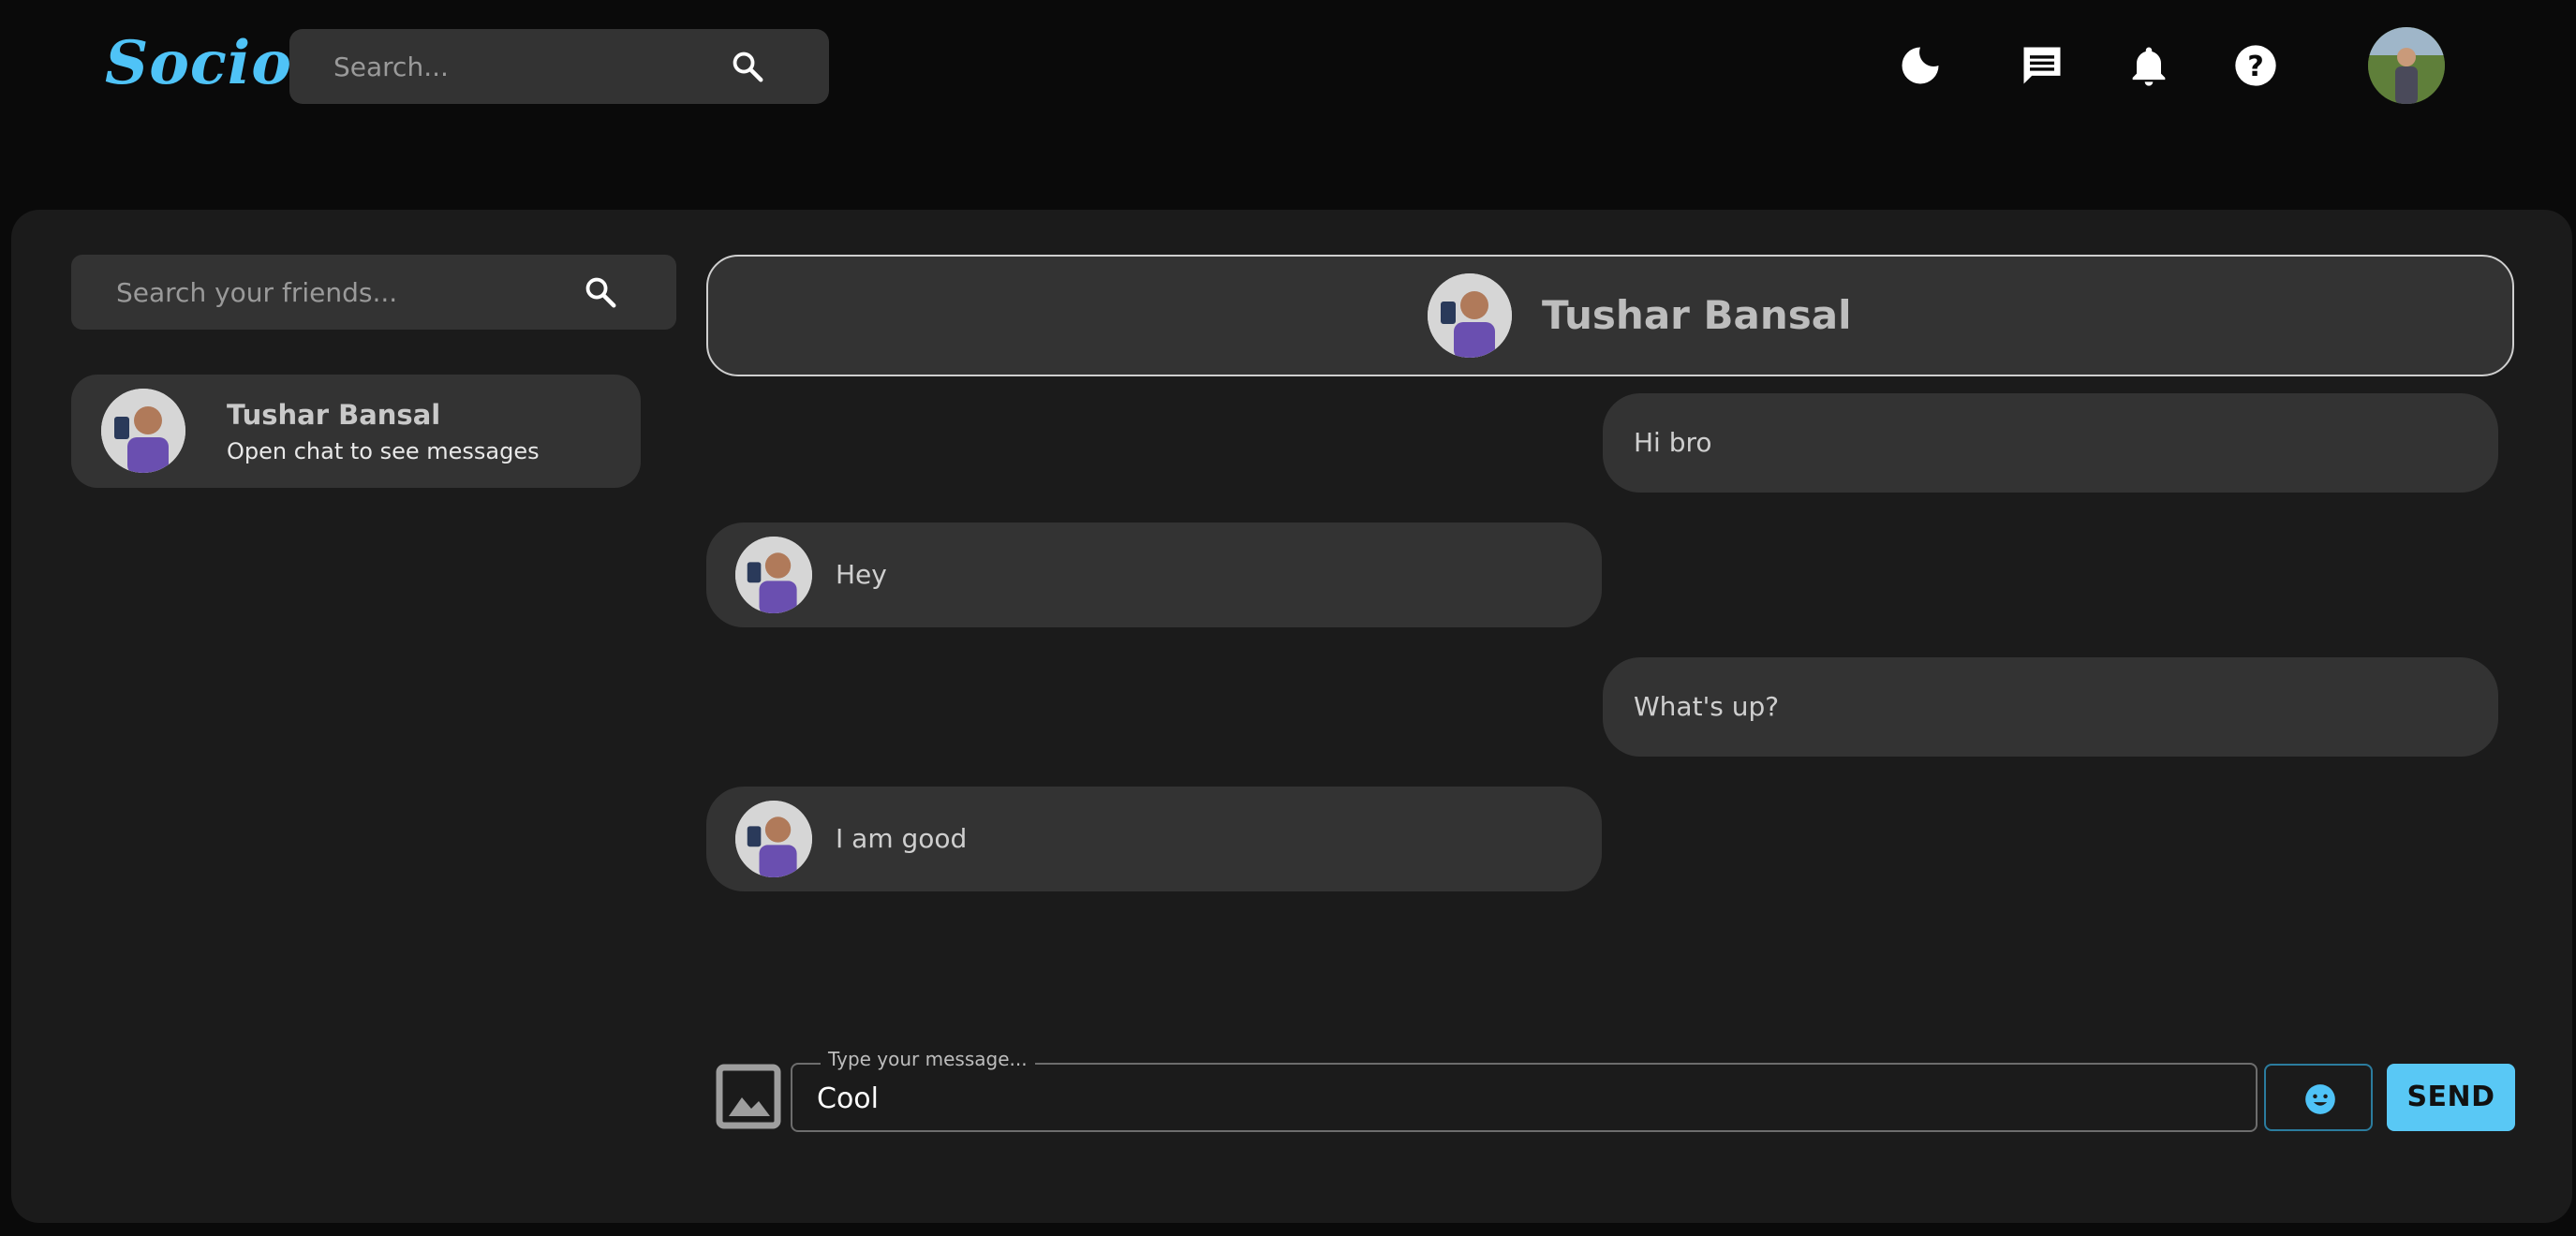 This screenshot has height=1236, width=2576. I want to click on top-navbar: Socio Search... ?, so click(1288, 66).